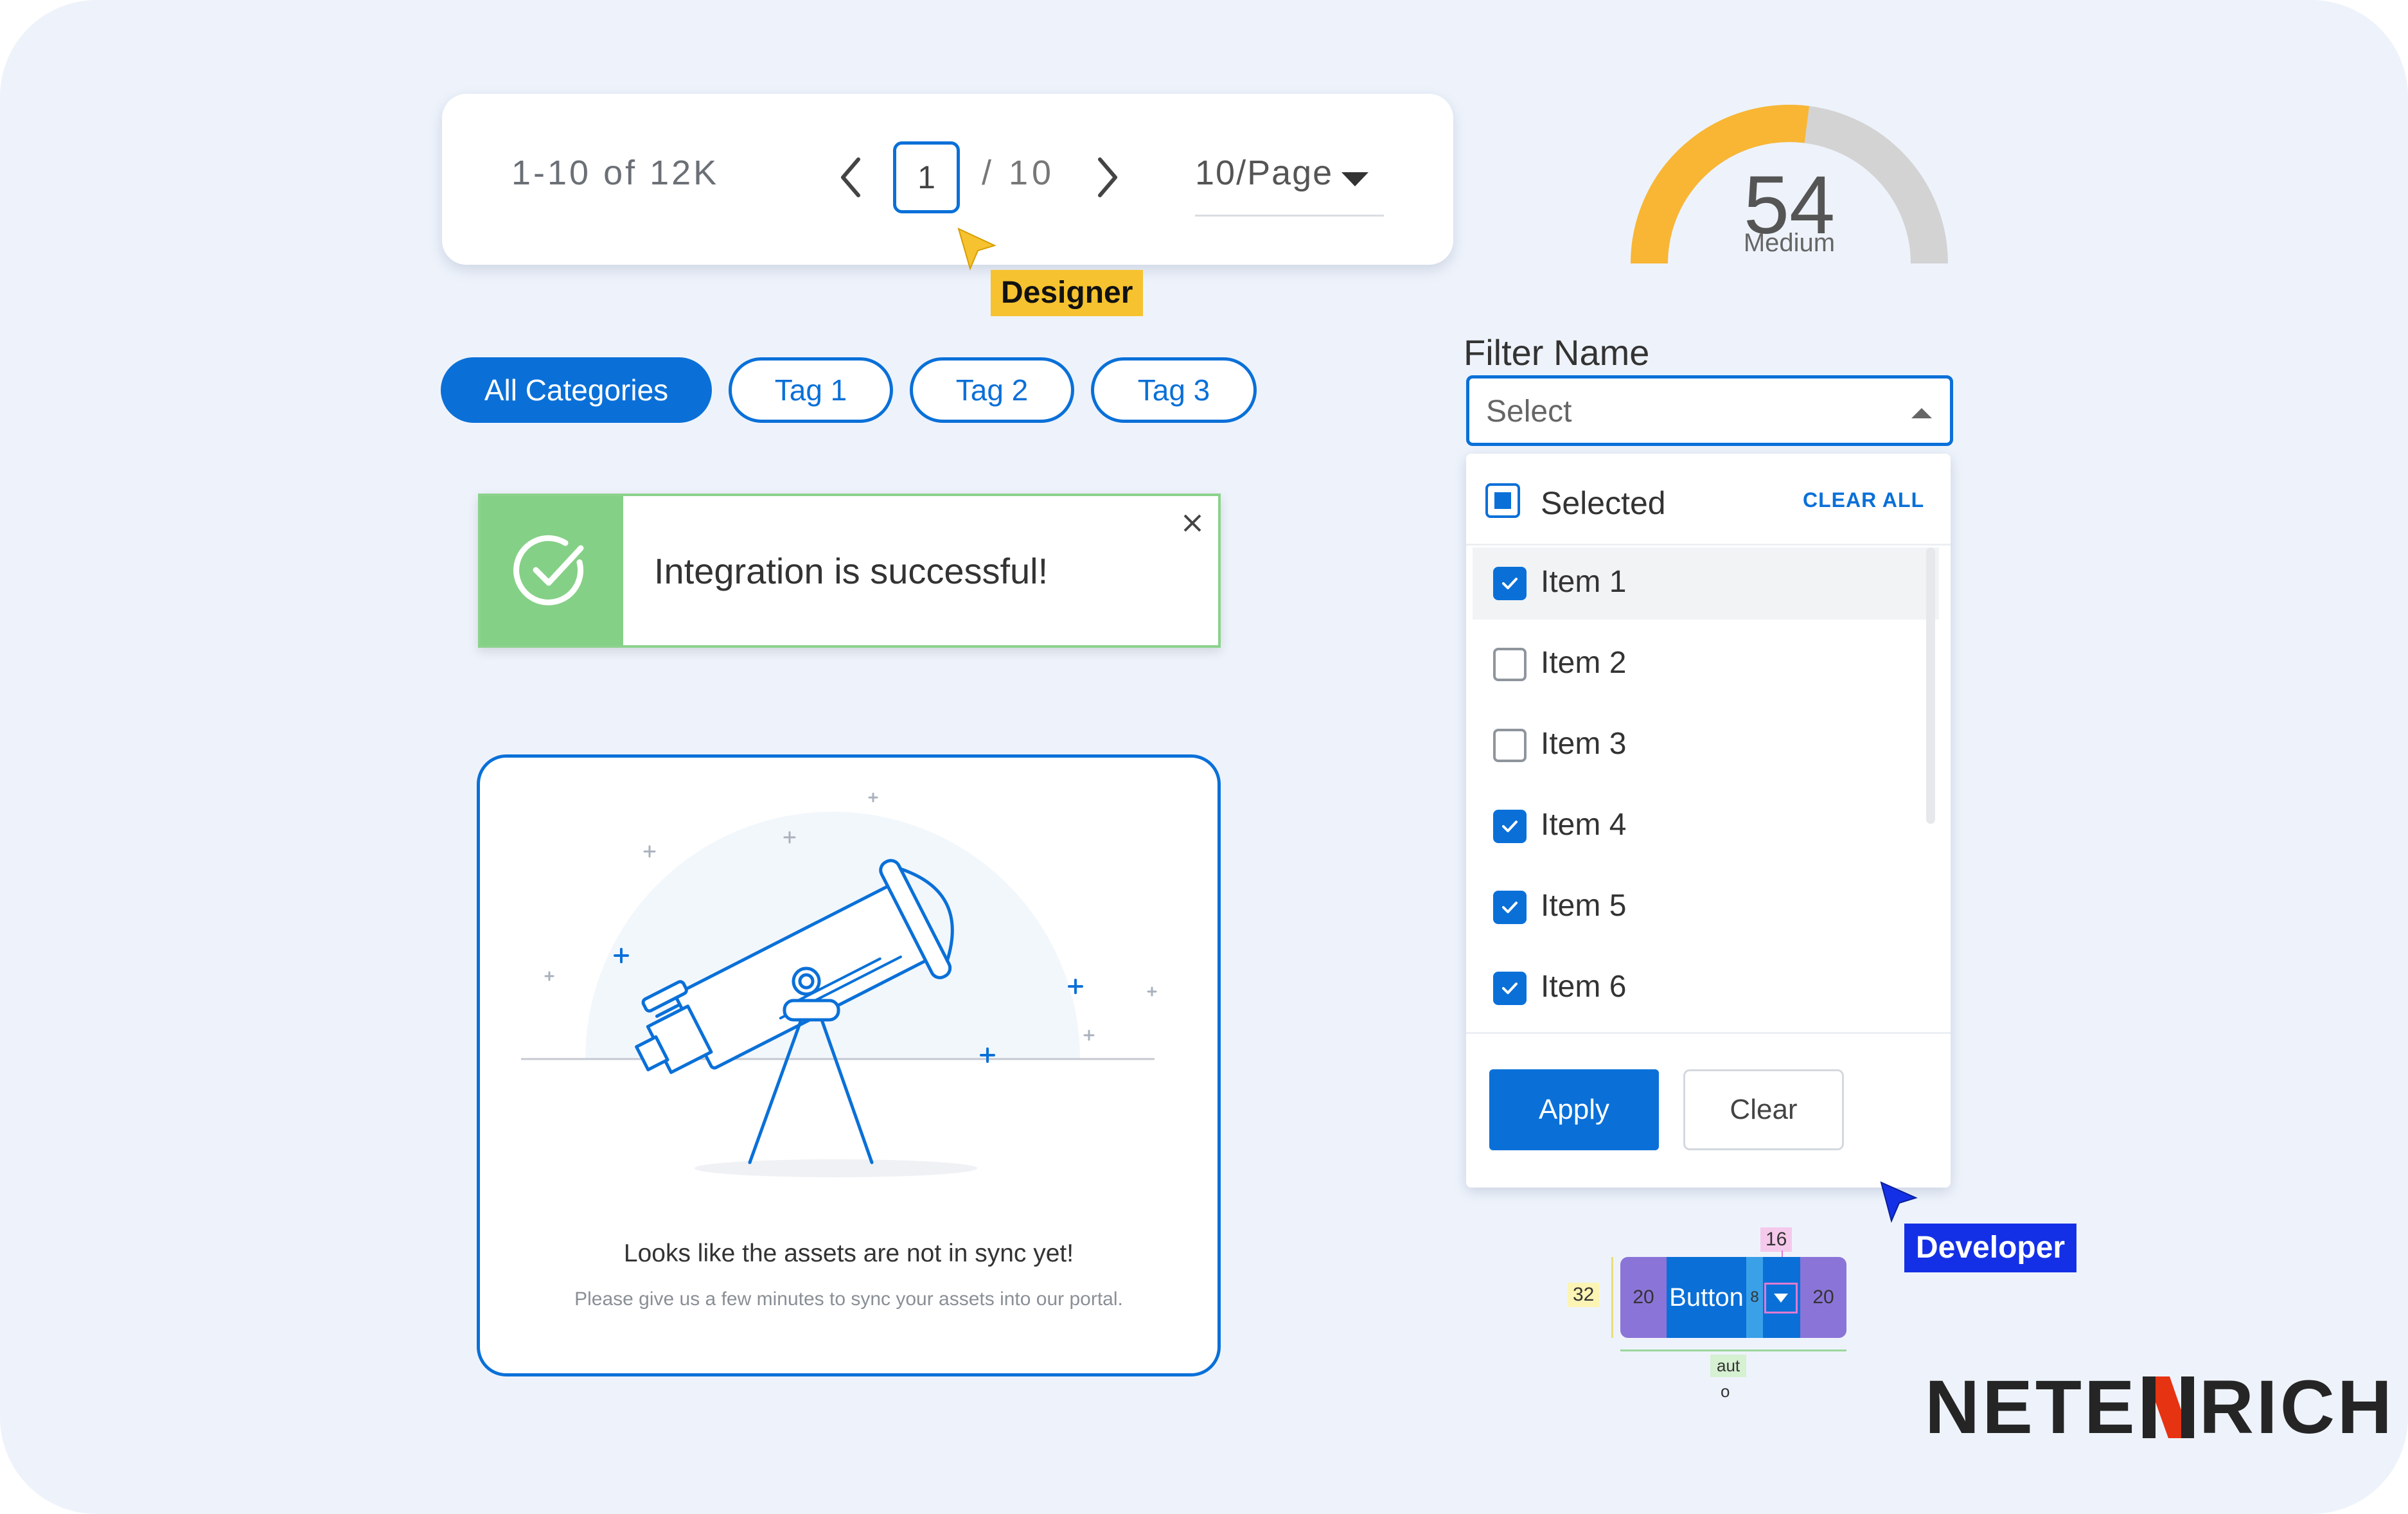 The image size is (2408, 1514). I want to click on filter-select: Select, so click(1709, 410).